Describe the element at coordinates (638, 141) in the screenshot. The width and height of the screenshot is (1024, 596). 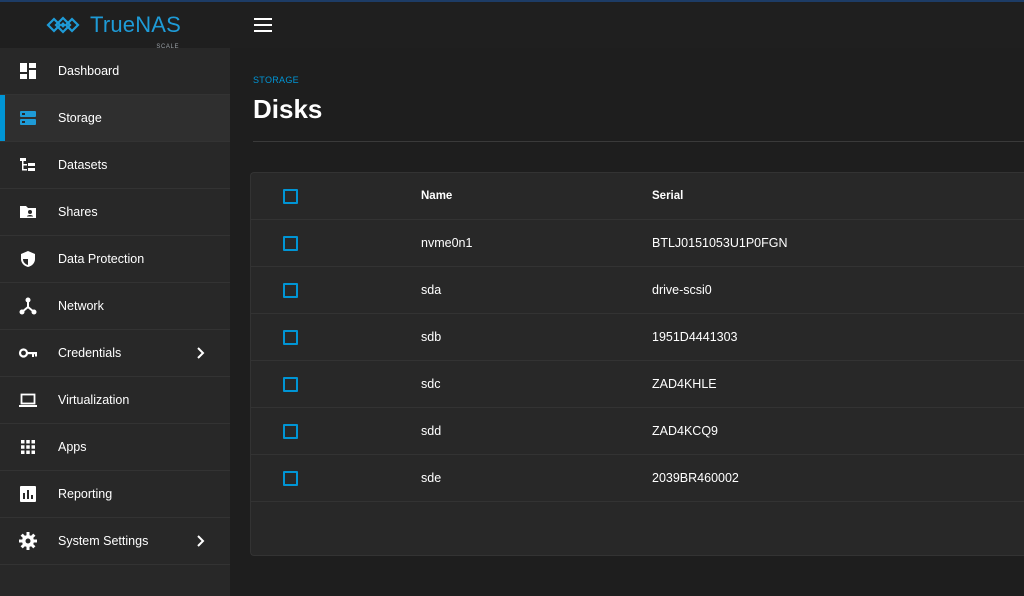
I see `header-divider` at that location.